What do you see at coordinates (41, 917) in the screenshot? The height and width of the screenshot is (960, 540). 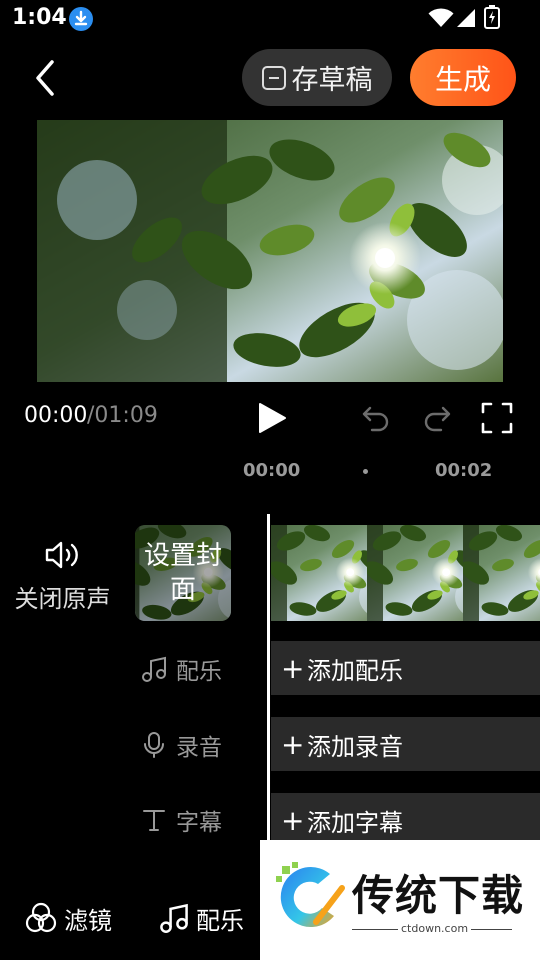 I see `filter-icon` at bounding box center [41, 917].